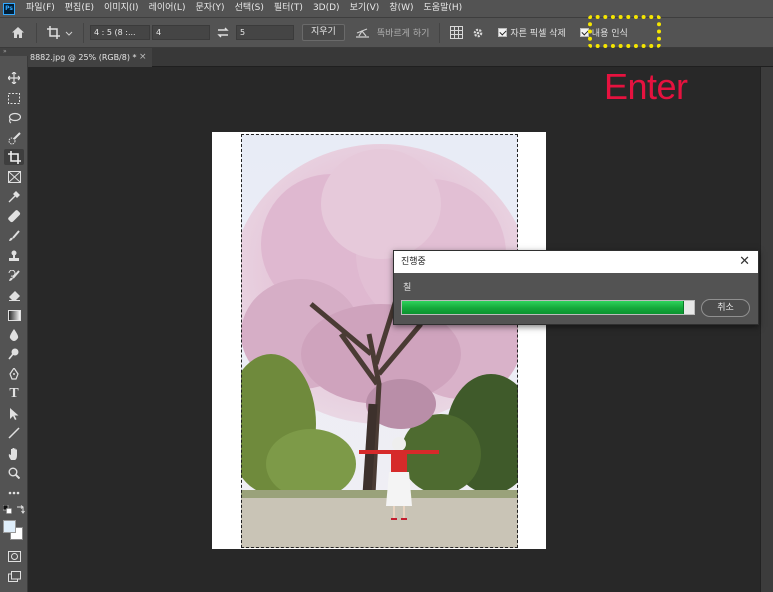  Describe the element at coordinates (18, 32) in the screenshot. I see `home-icon` at that location.